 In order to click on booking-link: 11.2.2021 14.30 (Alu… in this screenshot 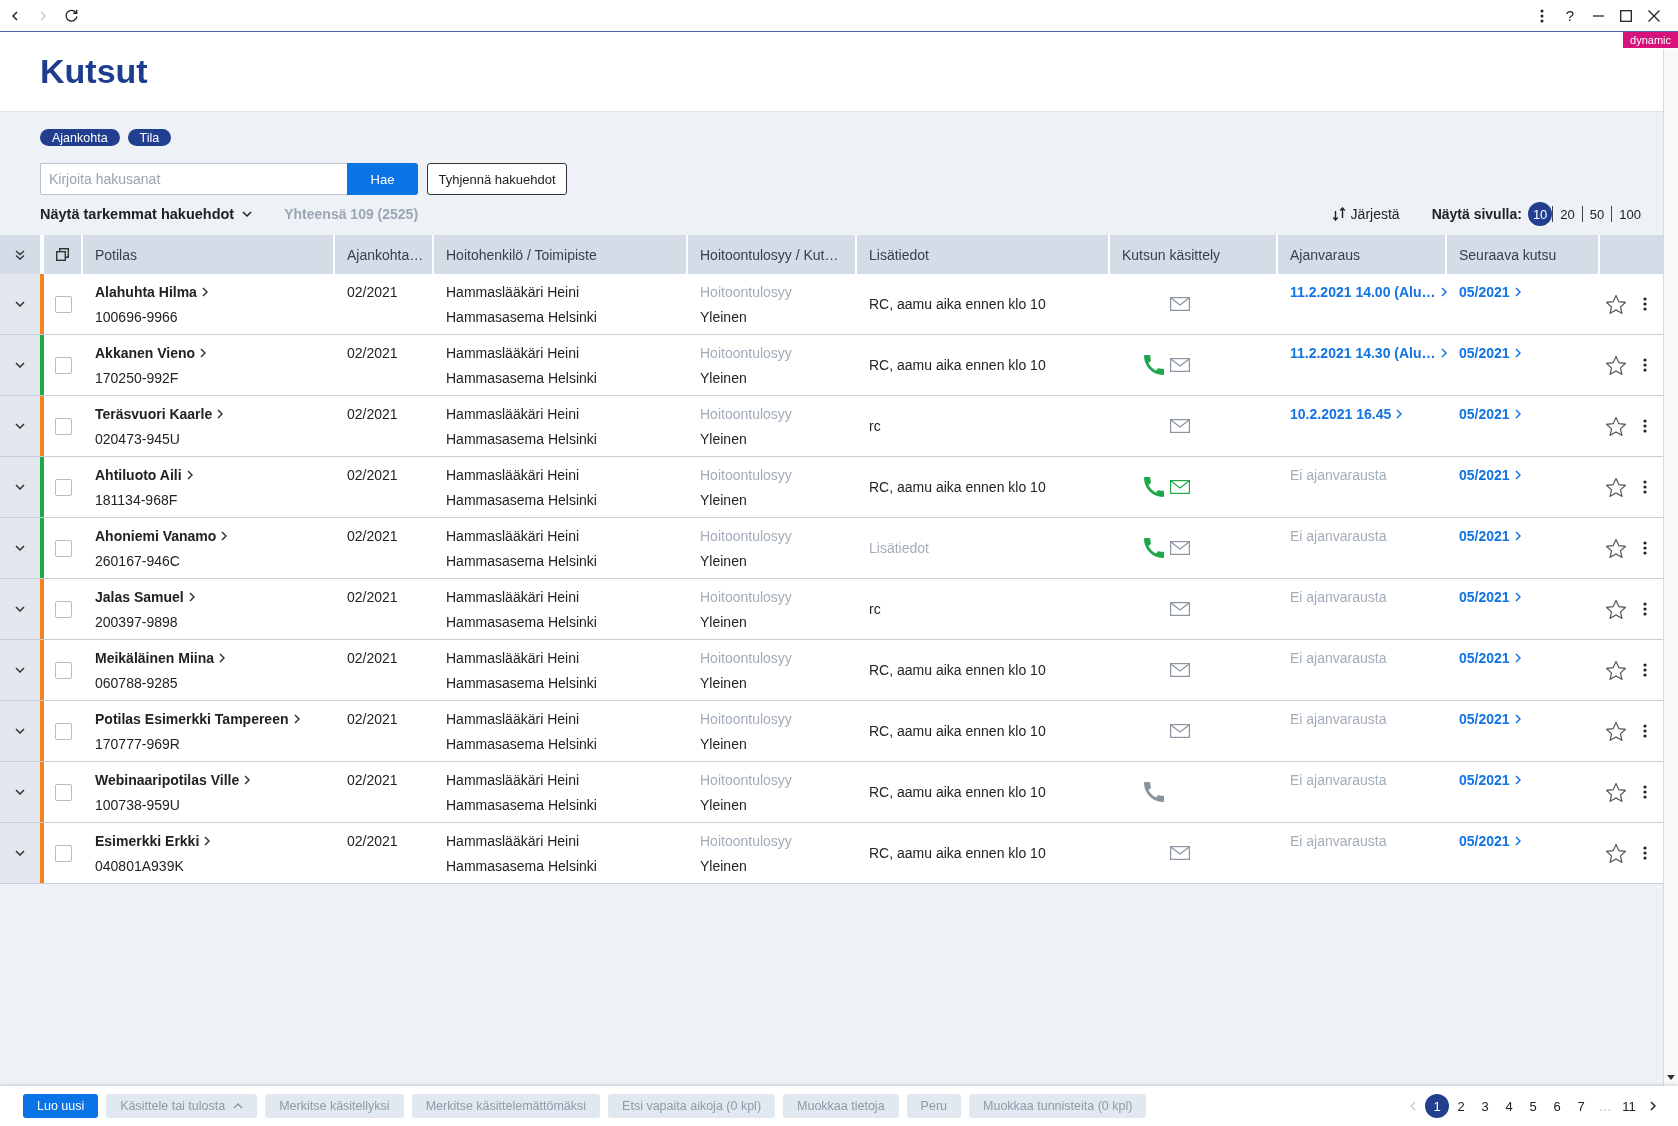, I will do `click(1363, 352)`.